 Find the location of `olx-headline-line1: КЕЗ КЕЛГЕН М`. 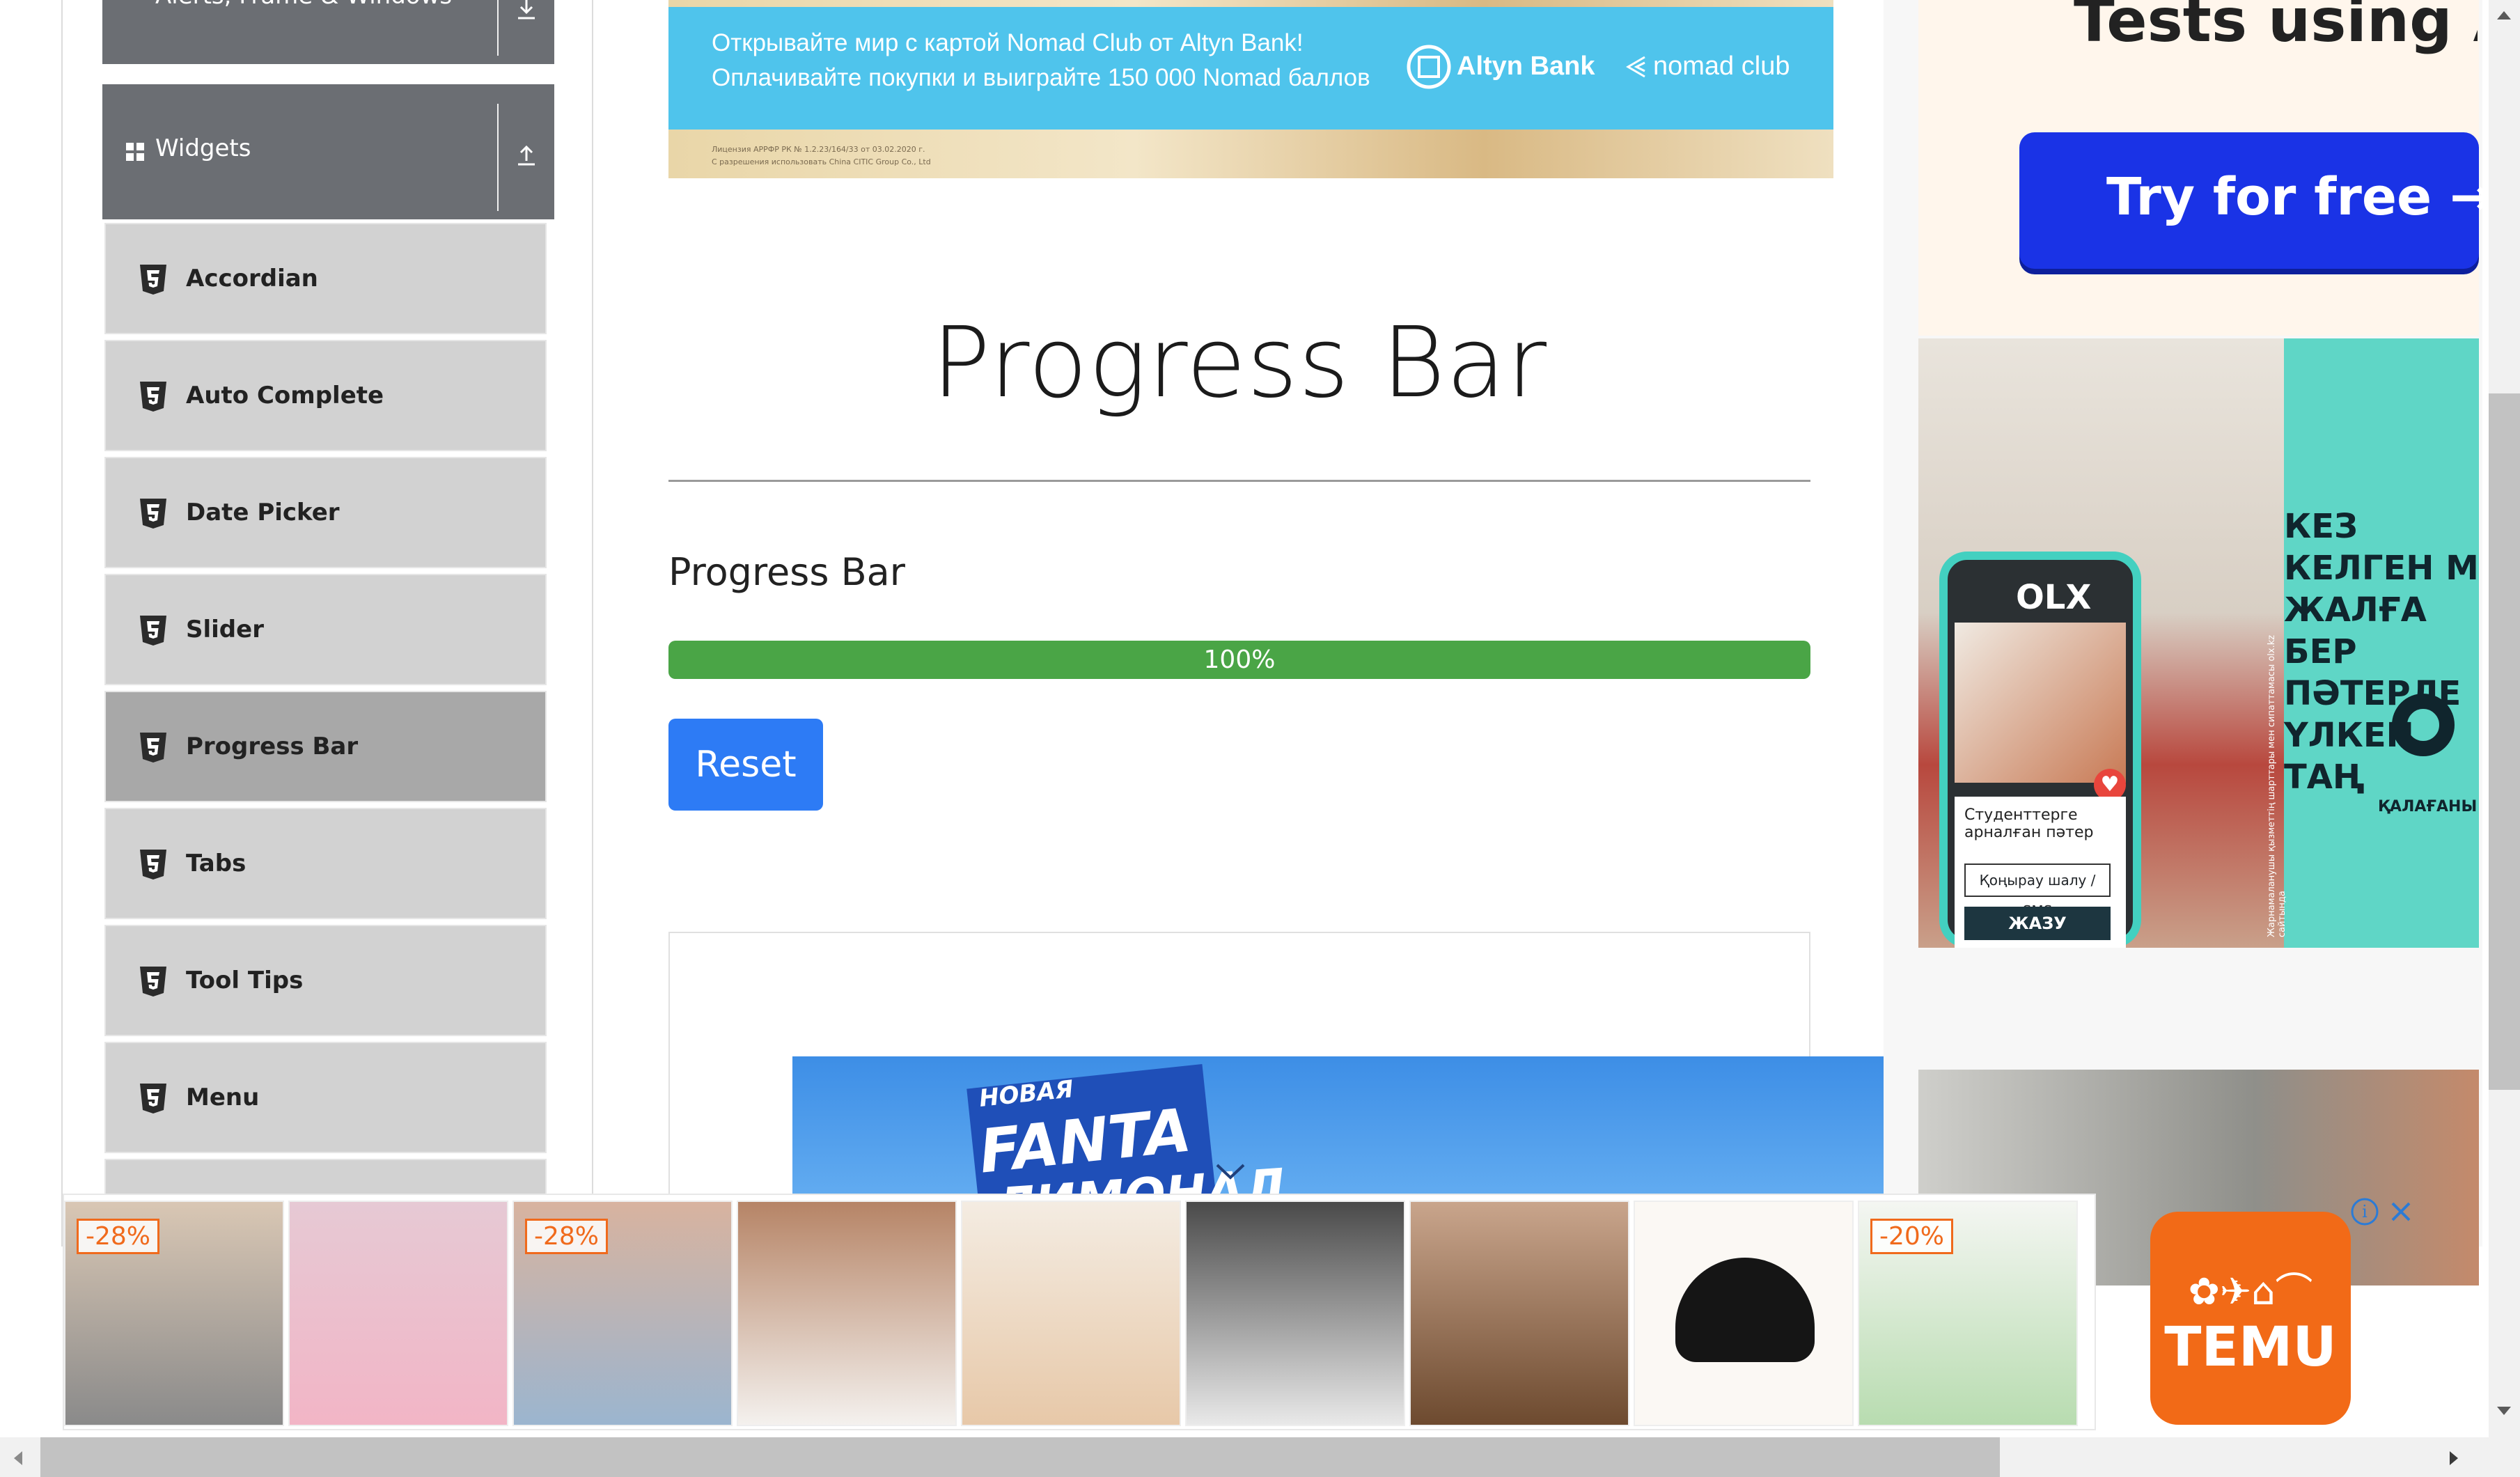

olx-headline-line1: КЕЗ КЕЛГЕН М is located at coordinates (2381, 547).